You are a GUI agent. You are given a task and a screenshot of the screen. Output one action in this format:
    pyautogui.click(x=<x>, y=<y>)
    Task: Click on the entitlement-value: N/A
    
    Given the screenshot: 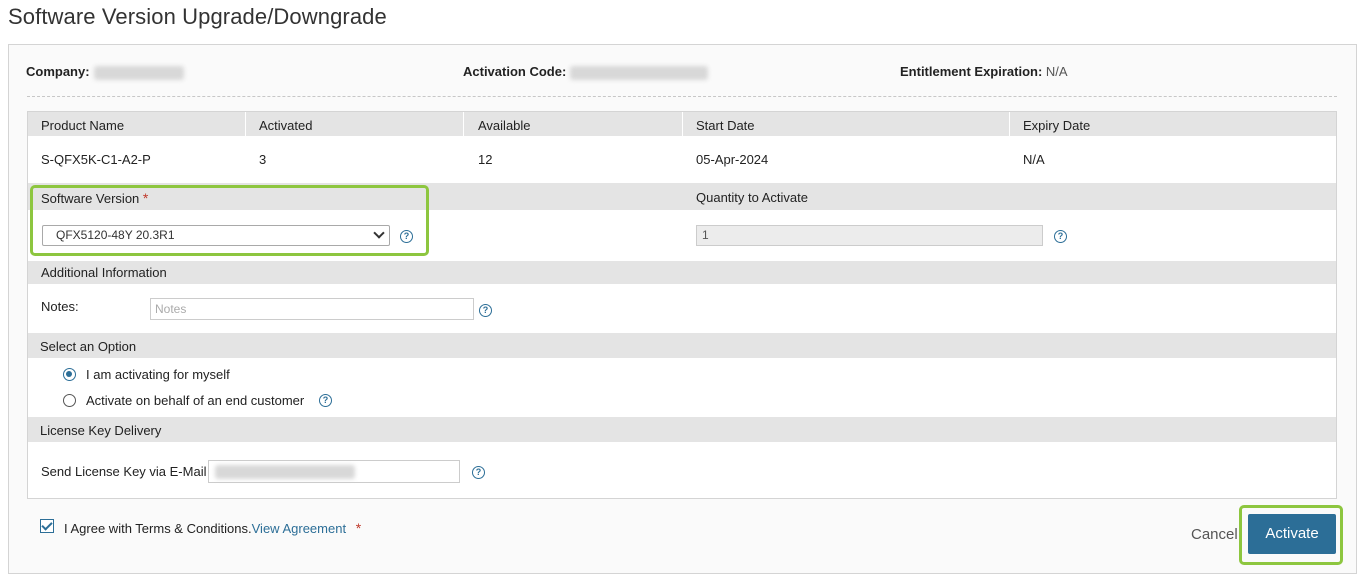 What is the action you would take?
    pyautogui.click(x=1056, y=71)
    